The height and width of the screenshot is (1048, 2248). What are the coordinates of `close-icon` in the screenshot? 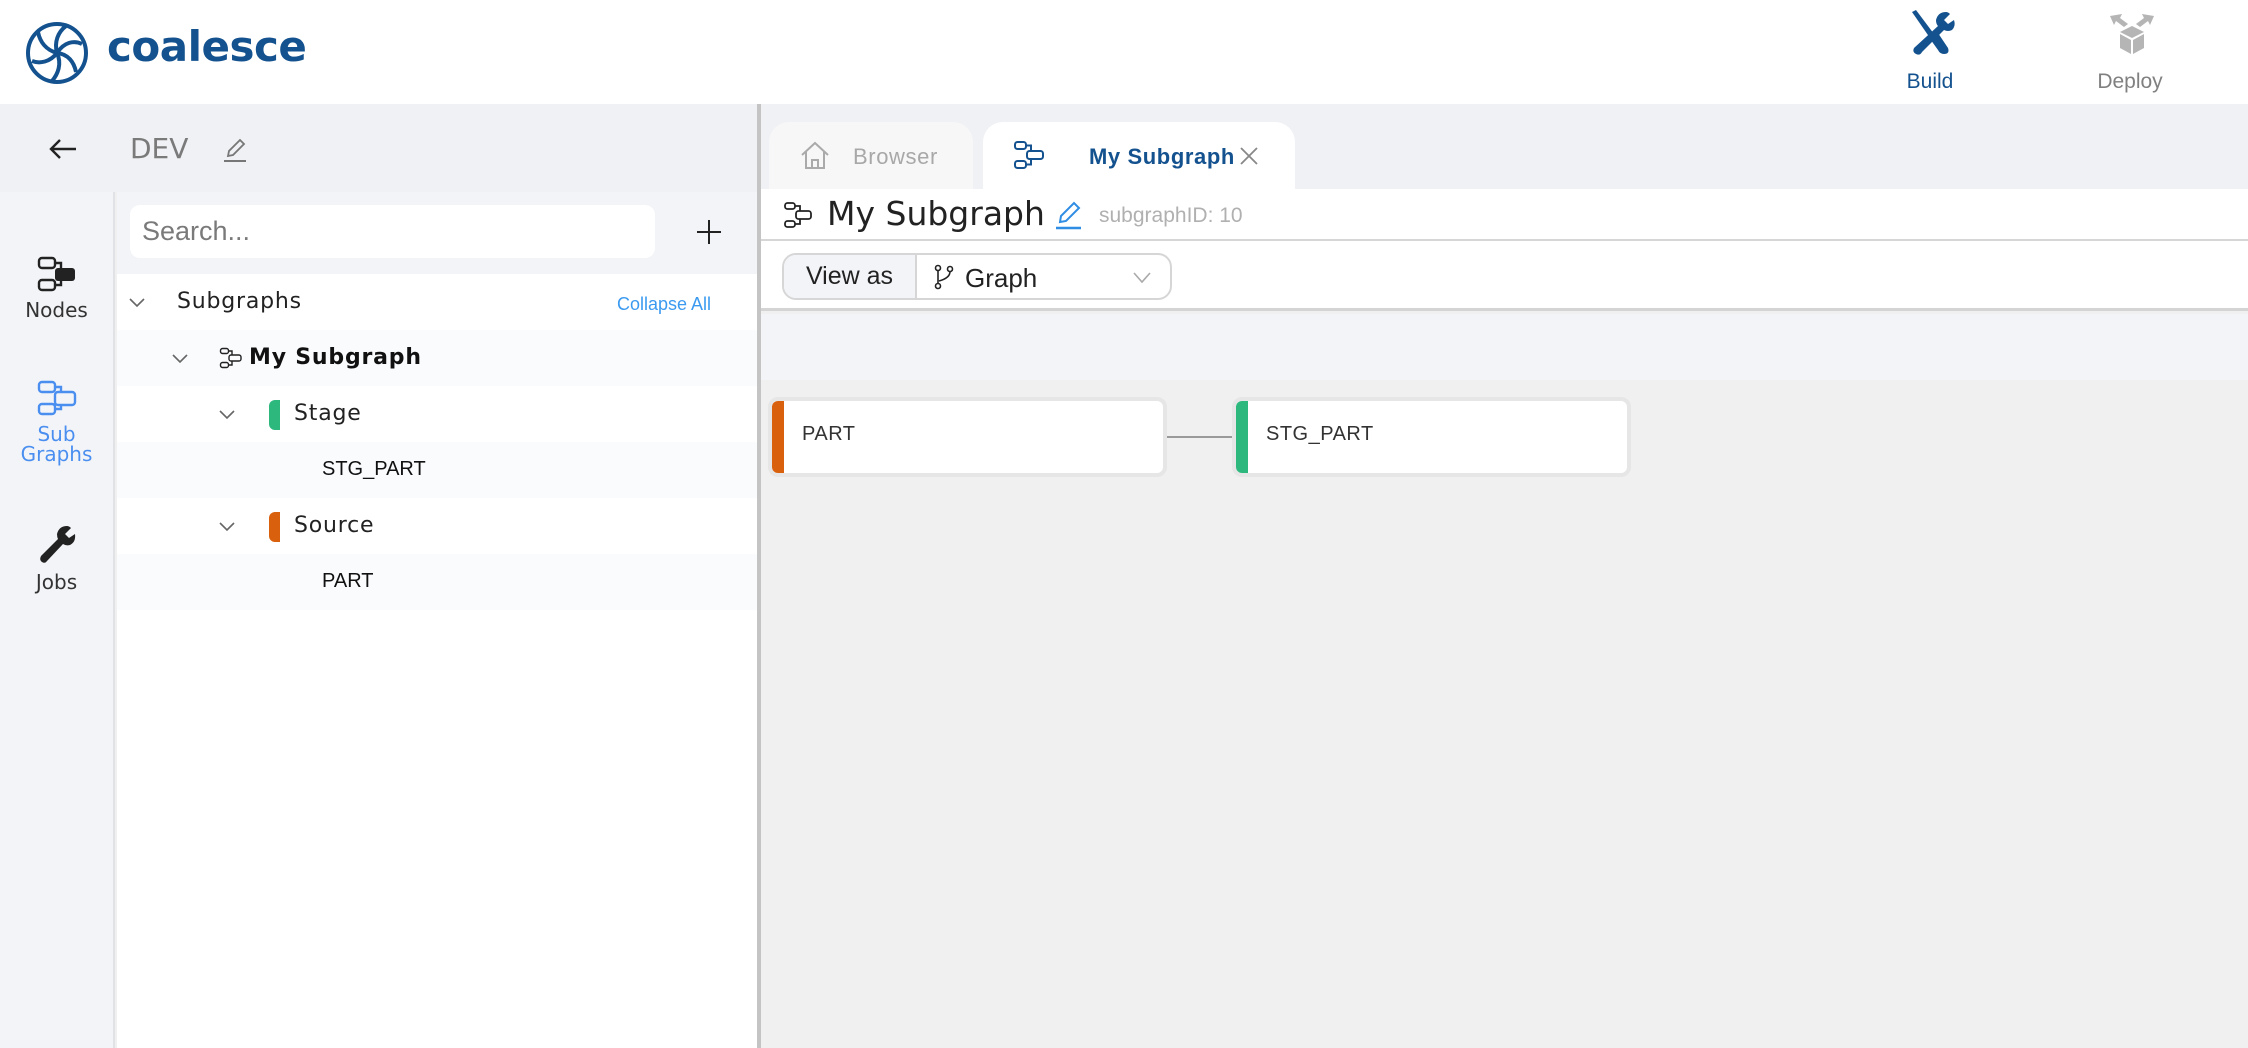 It's located at (1249, 156).